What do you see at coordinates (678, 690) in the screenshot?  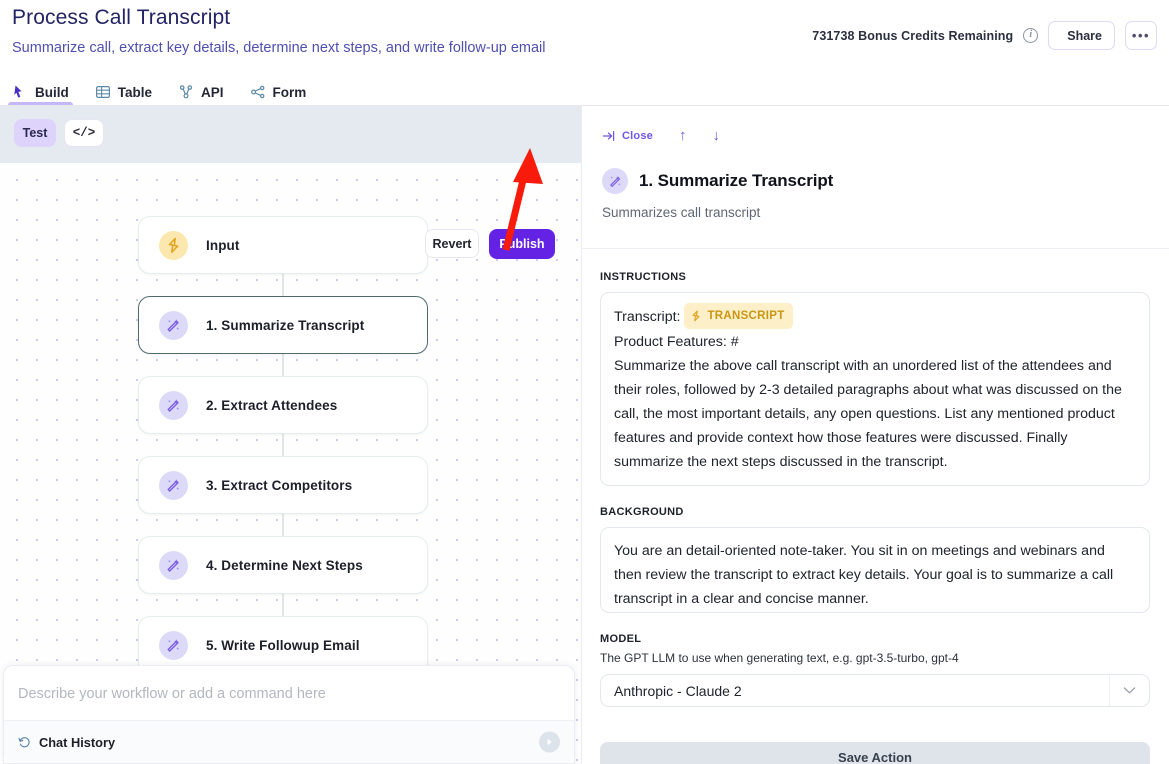 I see `model-select-value: Anthropic - Claude 2` at bounding box center [678, 690].